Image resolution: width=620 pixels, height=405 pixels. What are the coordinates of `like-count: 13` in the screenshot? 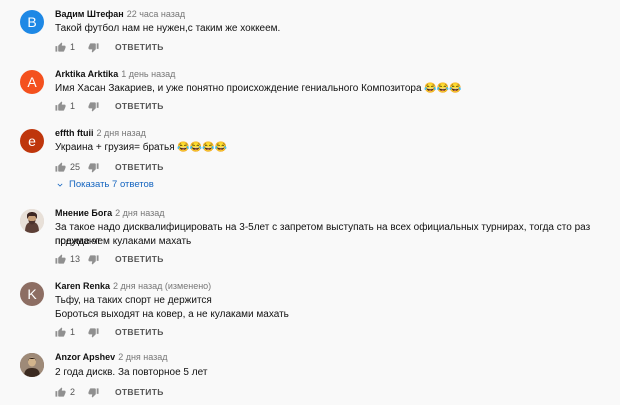 It's located at (75, 259).